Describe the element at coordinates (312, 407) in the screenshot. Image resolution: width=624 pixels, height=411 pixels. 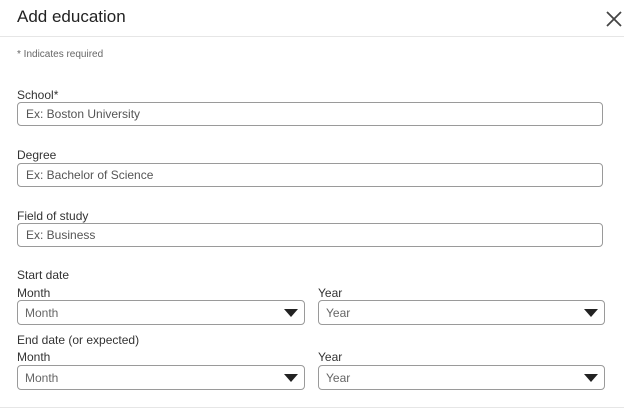
I see `footer-divider` at that location.